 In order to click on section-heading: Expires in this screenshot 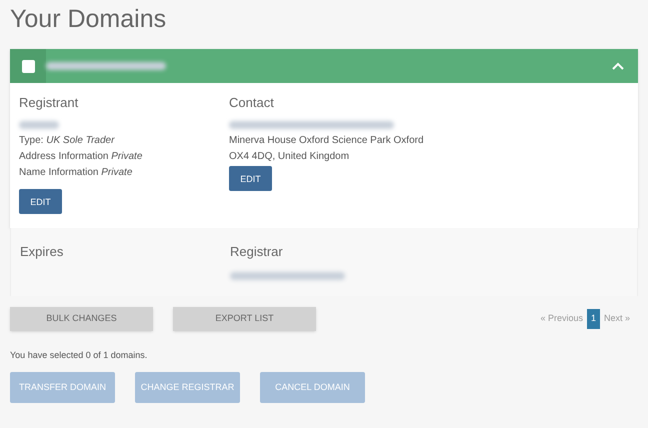, I will do `click(42, 252)`.